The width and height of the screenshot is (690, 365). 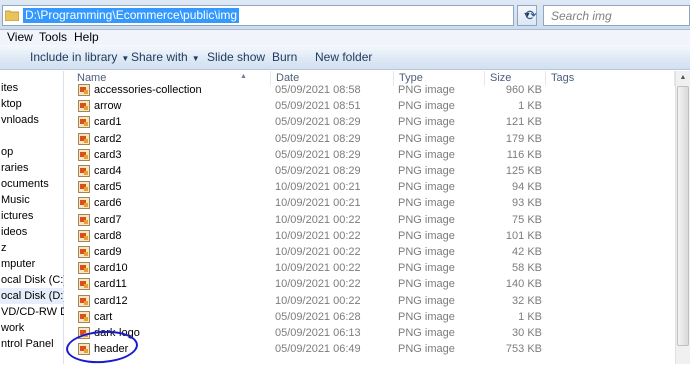 What do you see at coordinates (32, 264) in the screenshot?
I see `nav-item: mputer` at bounding box center [32, 264].